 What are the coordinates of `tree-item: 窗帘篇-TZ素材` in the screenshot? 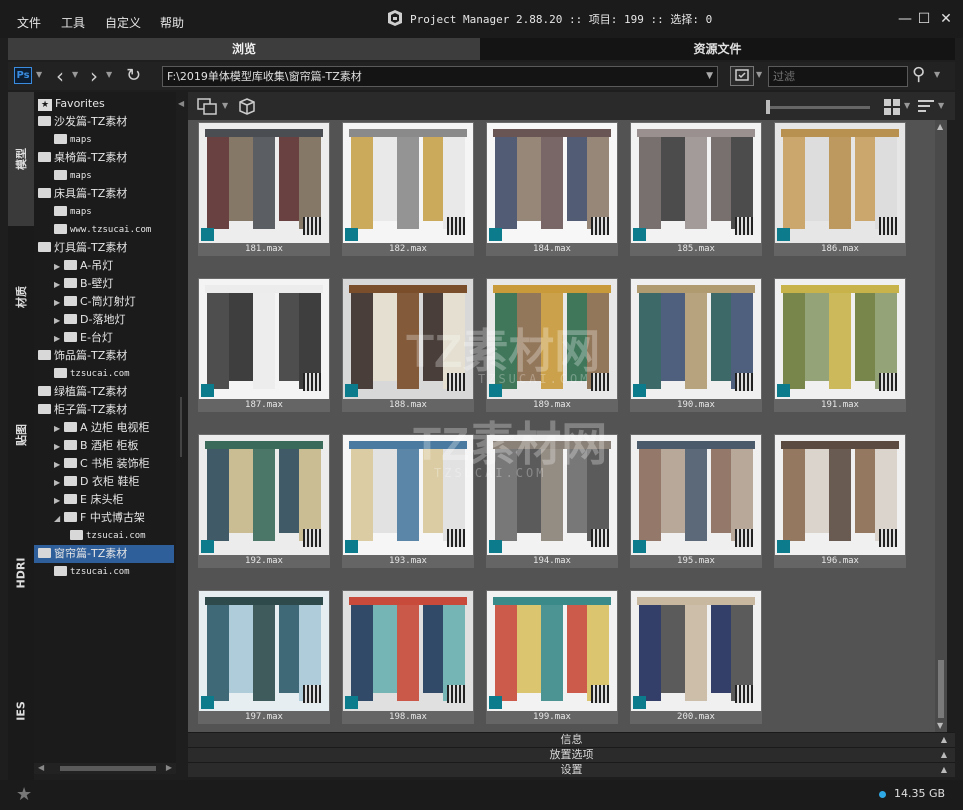 It's located at (104, 554).